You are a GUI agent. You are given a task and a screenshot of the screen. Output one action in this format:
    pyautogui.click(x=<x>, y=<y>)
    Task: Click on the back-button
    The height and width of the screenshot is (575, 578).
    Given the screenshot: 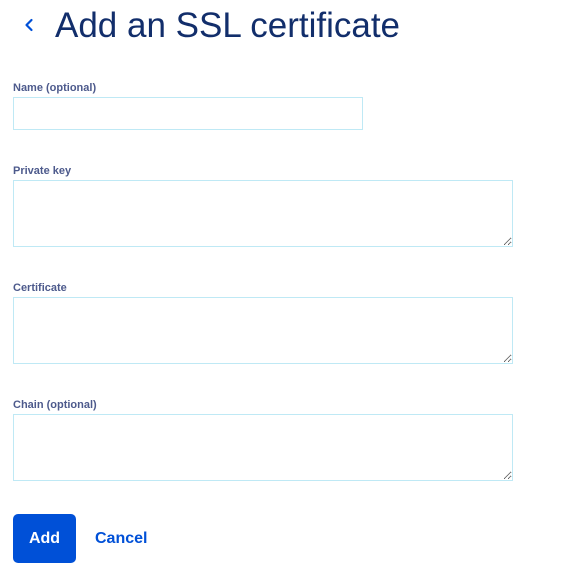 What is the action you would take?
    pyautogui.click(x=29, y=25)
    